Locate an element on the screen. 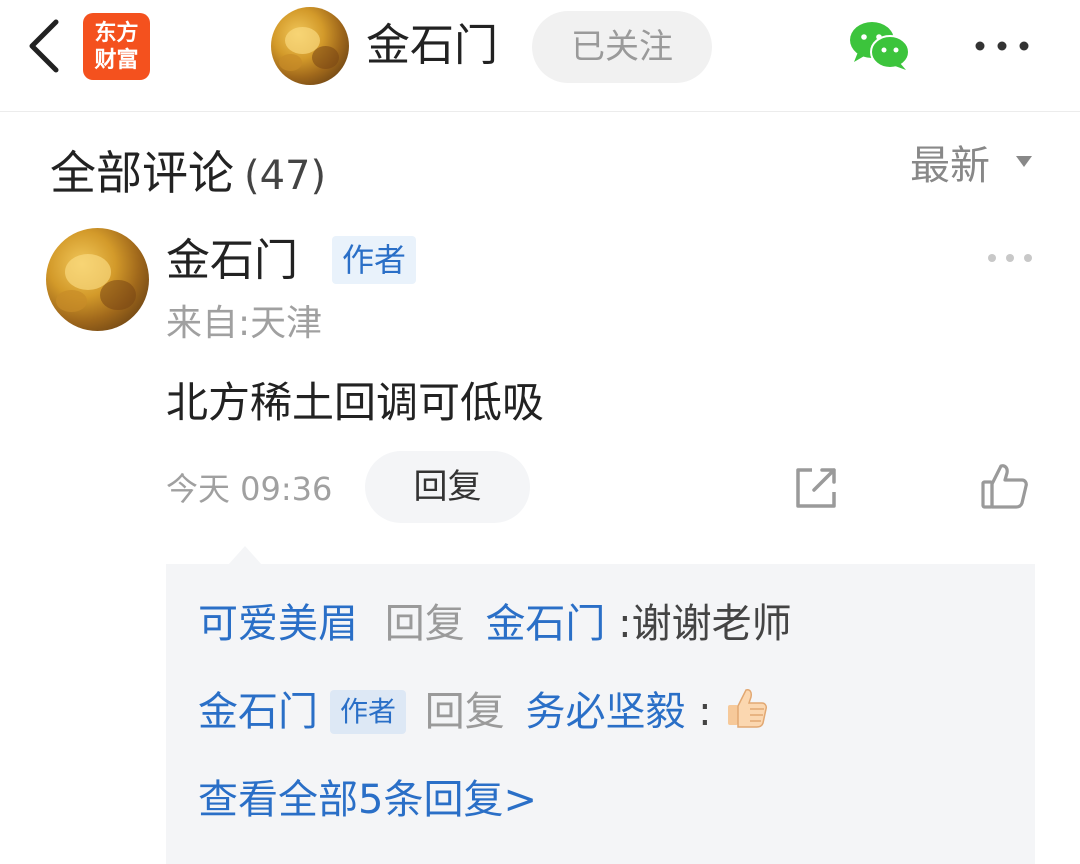 This screenshot has height=864, width=1080. reply-to-user: 金石门 is located at coordinates (545, 624).